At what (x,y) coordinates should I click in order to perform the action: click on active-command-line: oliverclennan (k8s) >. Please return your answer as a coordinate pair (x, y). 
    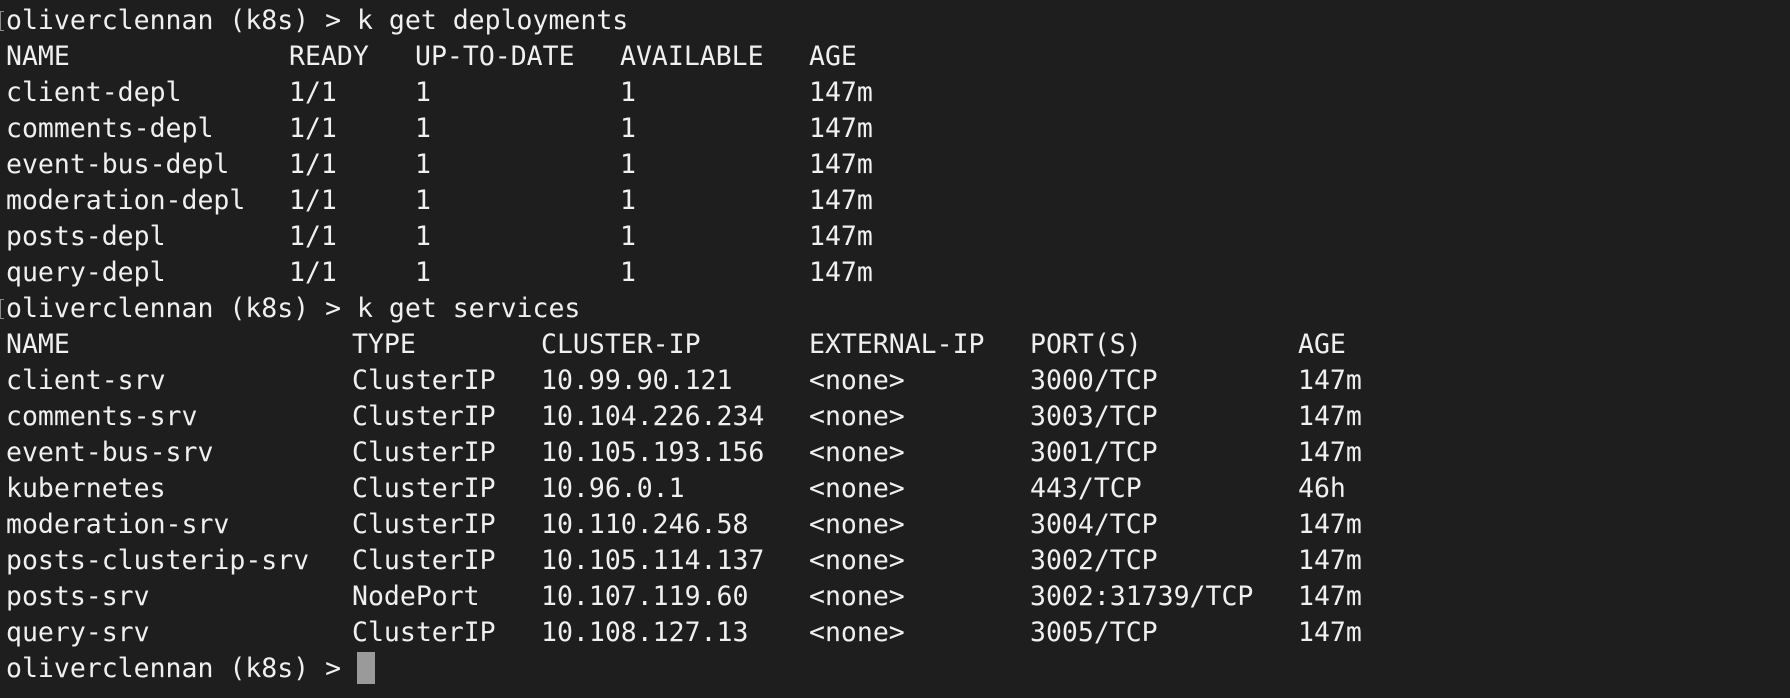
    Looking at the image, I should click on (895, 669).